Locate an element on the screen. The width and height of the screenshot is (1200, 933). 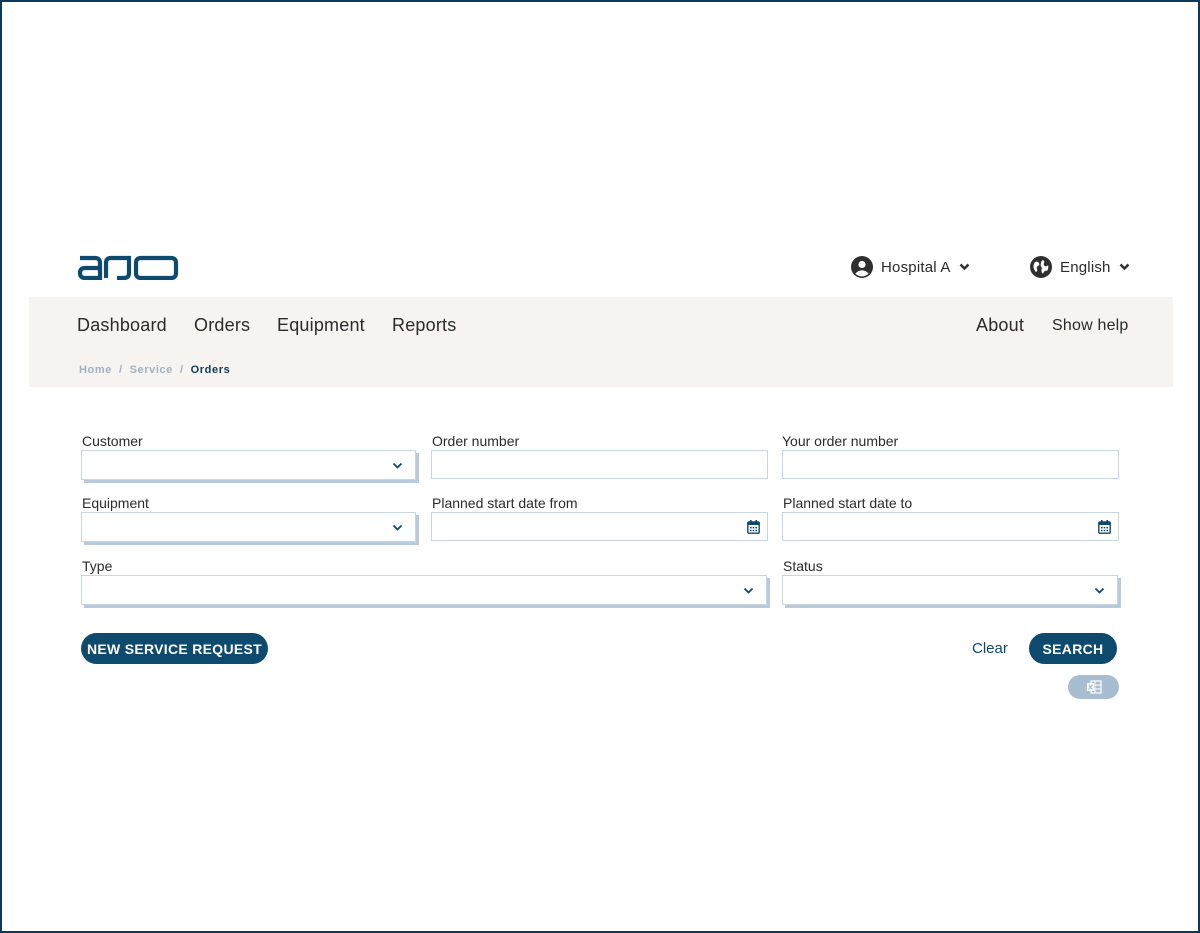
user-circle-icon is located at coordinates (862, 267).